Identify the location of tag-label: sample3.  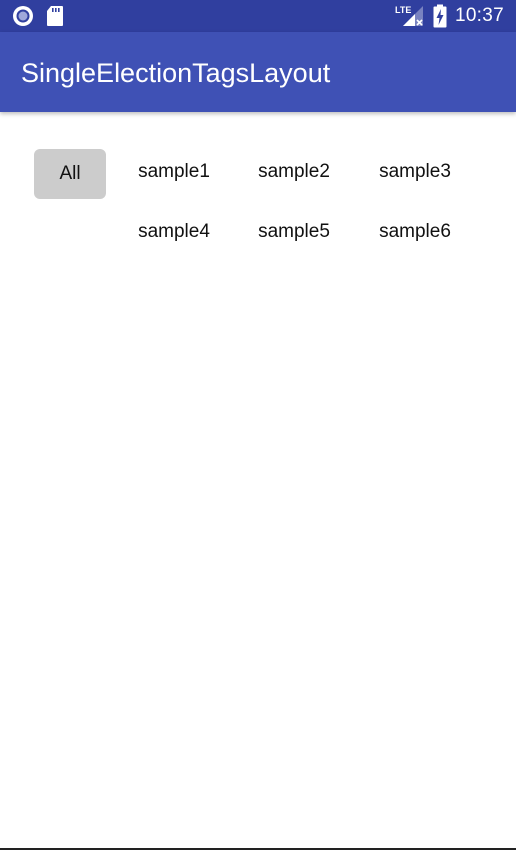
(415, 171).